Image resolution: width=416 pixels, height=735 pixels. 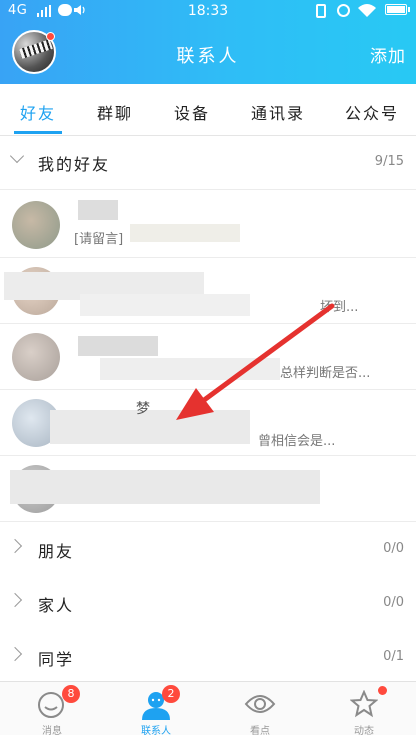 I want to click on wifi-icon, so click(x=367, y=10).